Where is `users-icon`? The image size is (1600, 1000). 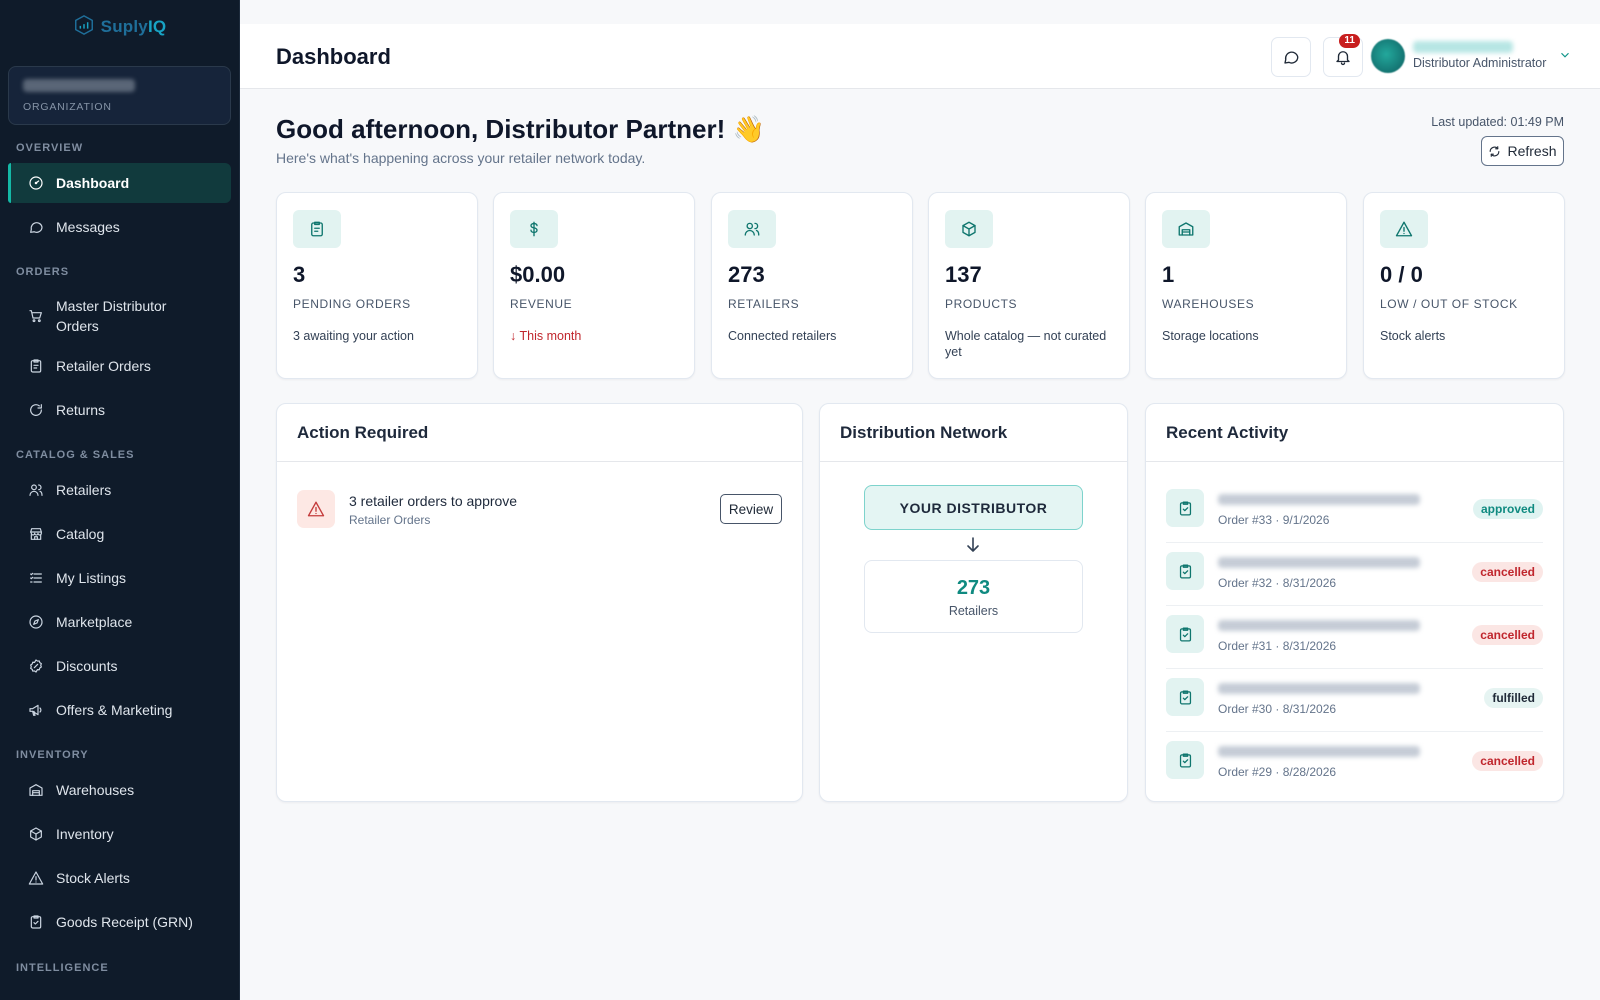 users-icon is located at coordinates (752, 229).